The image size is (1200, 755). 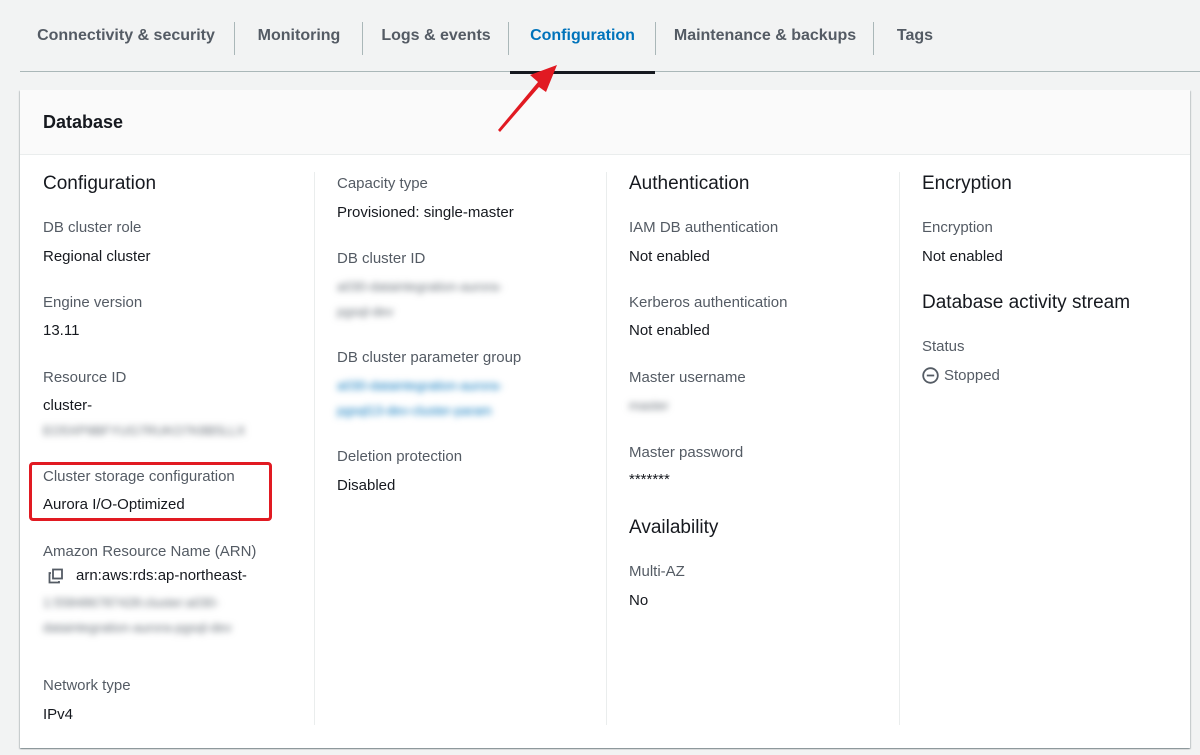 What do you see at coordinates (436, 36) in the screenshot?
I see `tab-logs-events: Logs & events` at bounding box center [436, 36].